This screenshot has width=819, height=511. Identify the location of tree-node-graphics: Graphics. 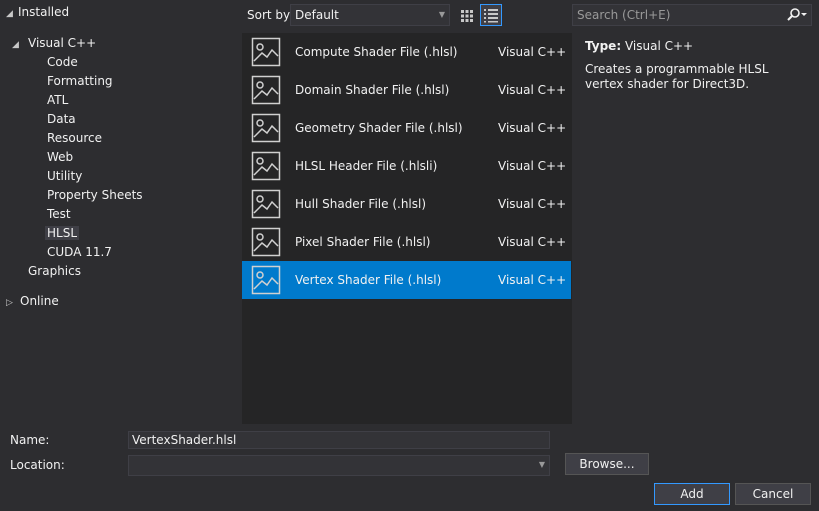
(54, 271).